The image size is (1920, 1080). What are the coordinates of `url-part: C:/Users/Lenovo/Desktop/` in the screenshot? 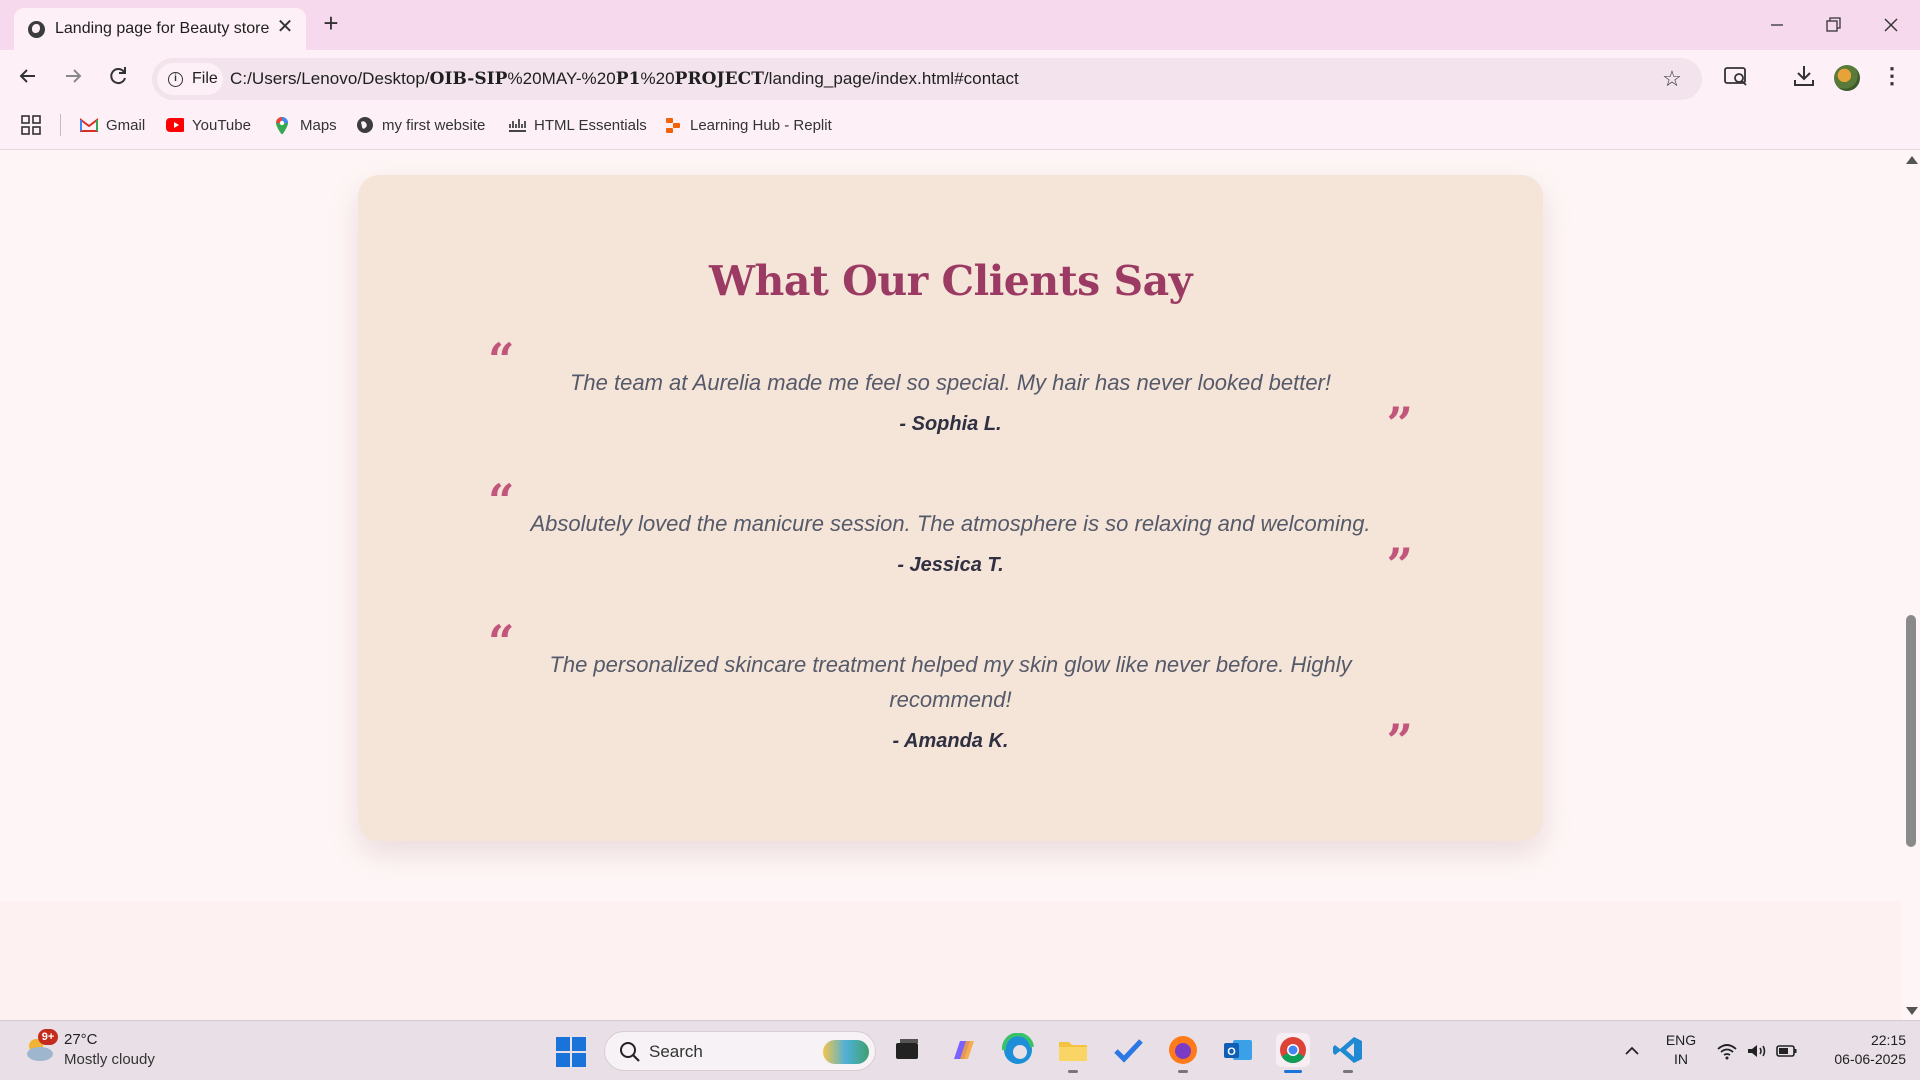 It's located at (330, 78).